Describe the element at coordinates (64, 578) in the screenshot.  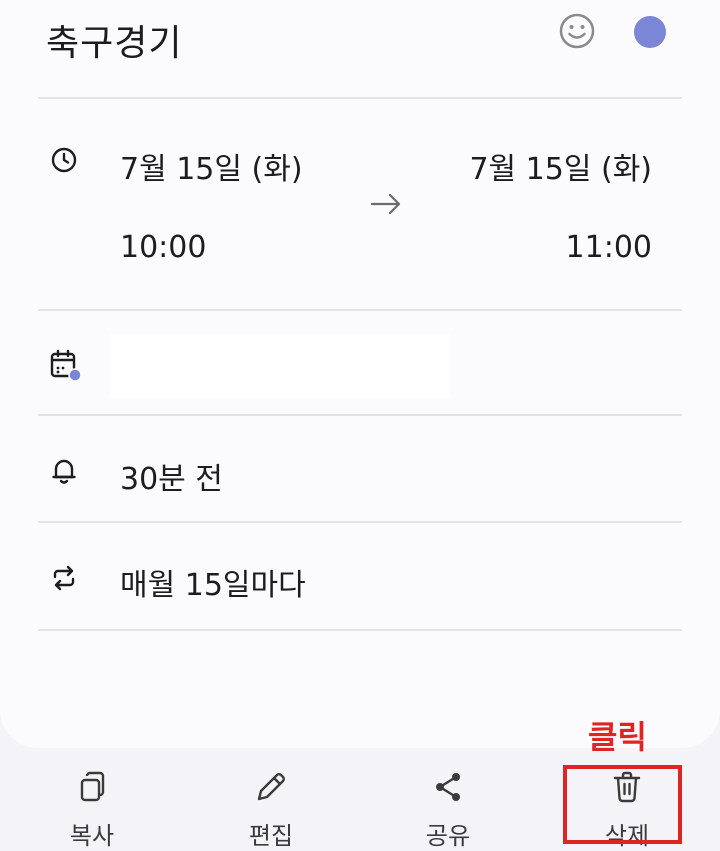
I see `repeat-icon` at that location.